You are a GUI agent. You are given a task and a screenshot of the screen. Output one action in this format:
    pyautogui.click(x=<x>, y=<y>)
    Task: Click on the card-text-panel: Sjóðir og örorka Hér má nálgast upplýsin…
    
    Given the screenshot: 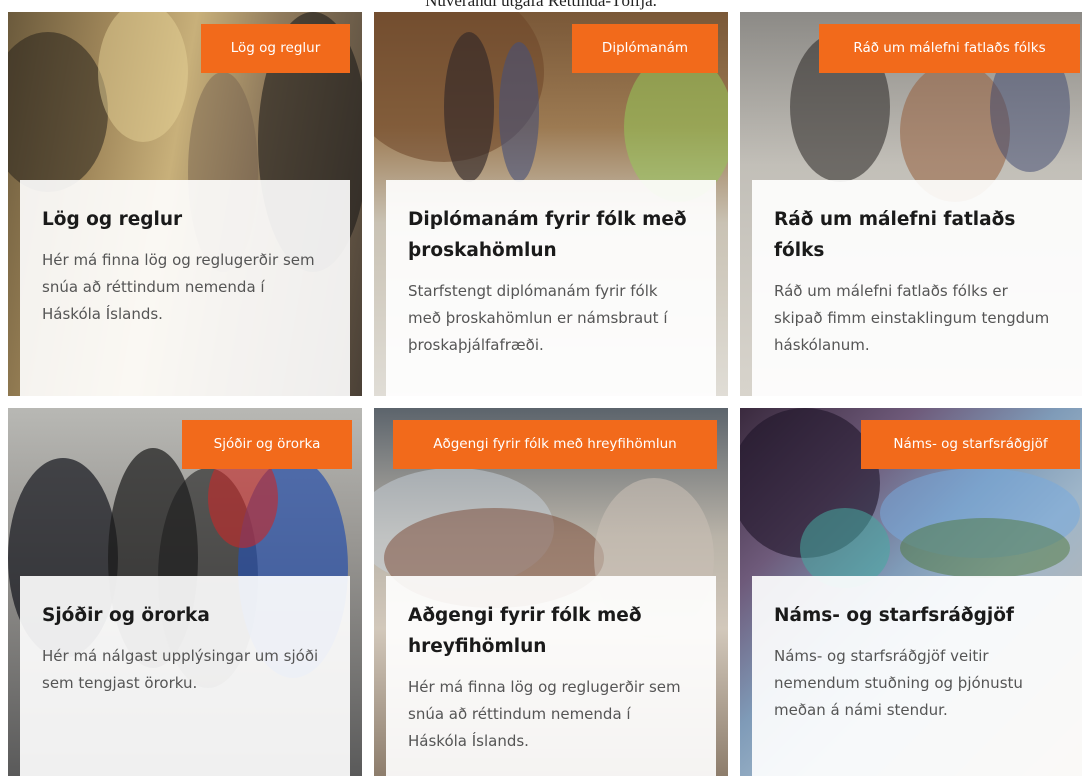 What is the action you would take?
    pyautogui.click(x=185, y=676)
    